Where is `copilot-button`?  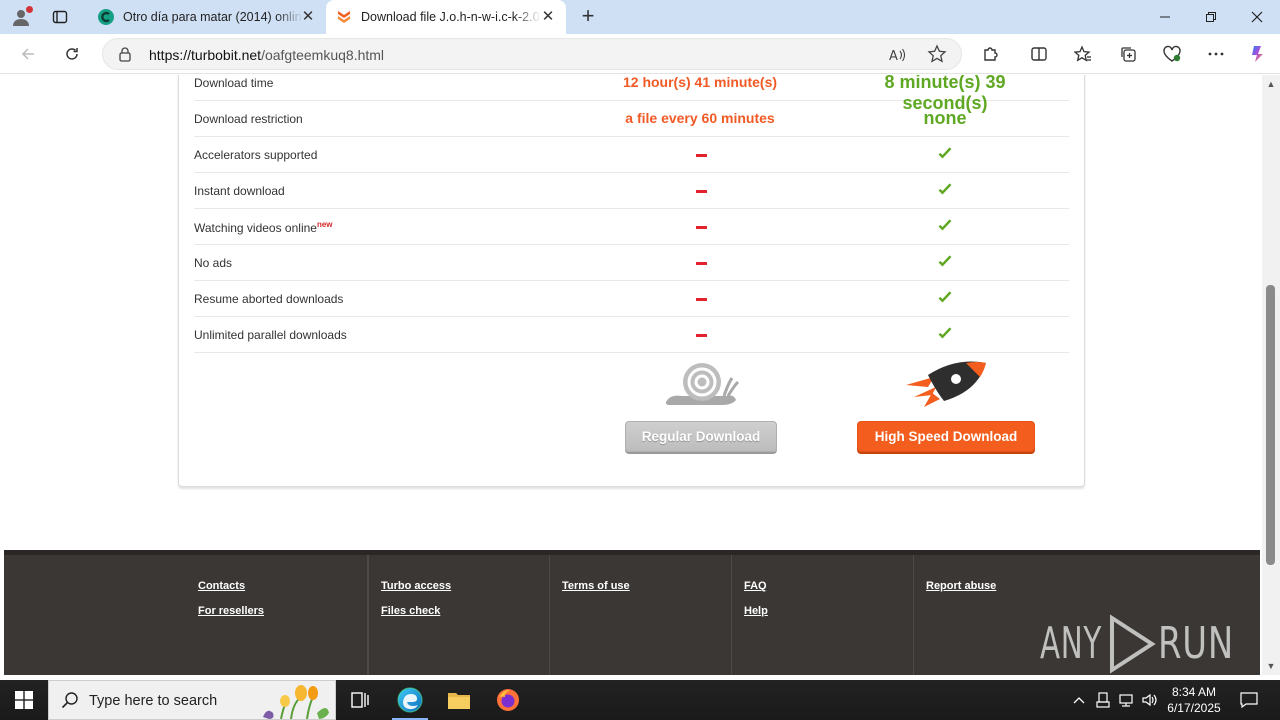
copilot-button is located at coordinates (1258, 54).